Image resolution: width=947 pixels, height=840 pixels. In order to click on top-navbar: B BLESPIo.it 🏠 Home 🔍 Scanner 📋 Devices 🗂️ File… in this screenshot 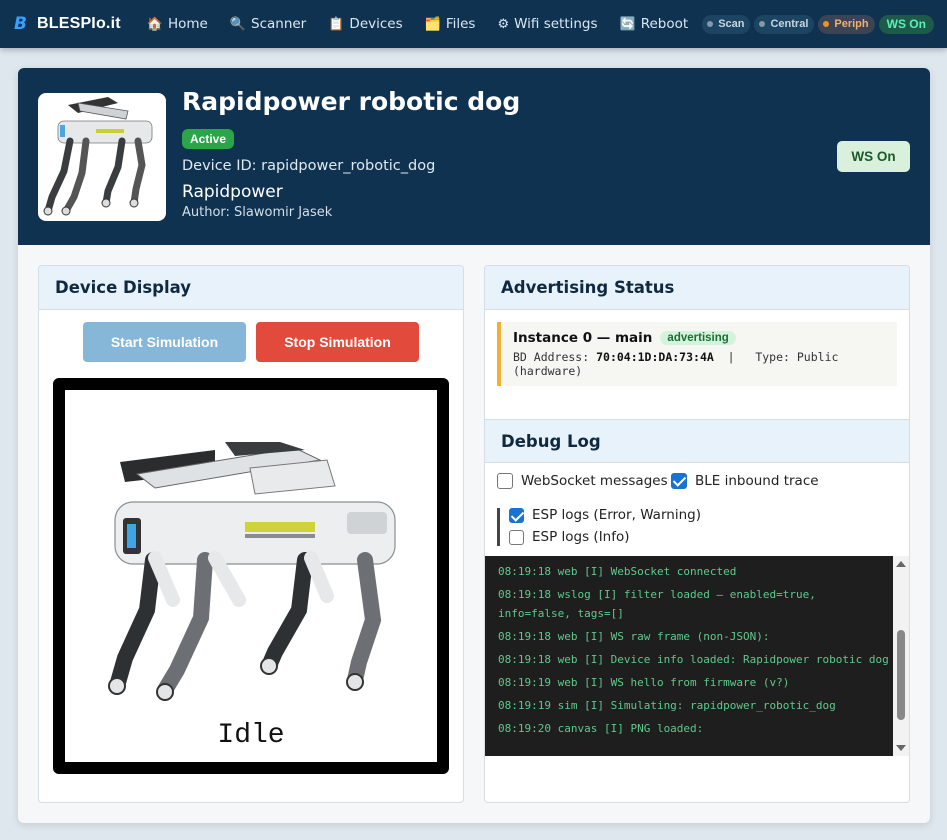, I will do `click(473, 24)`.